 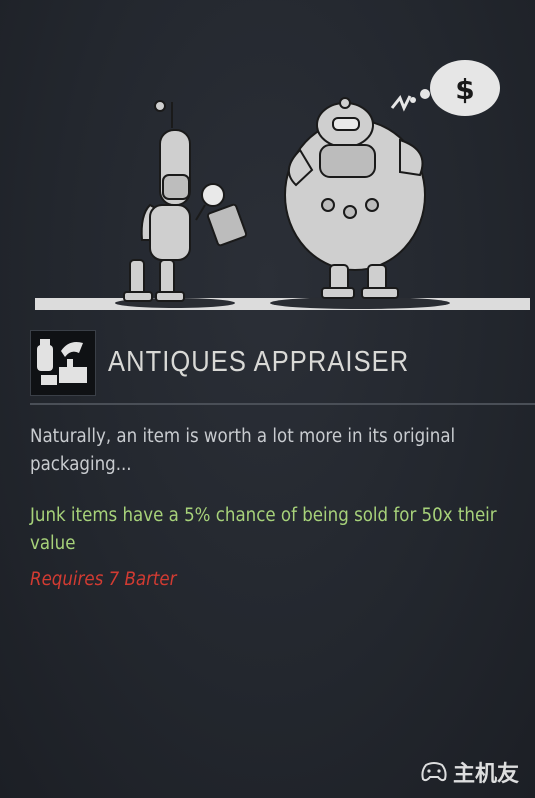 I want to click on dollar-sign: $, so click(x=464, y=89).